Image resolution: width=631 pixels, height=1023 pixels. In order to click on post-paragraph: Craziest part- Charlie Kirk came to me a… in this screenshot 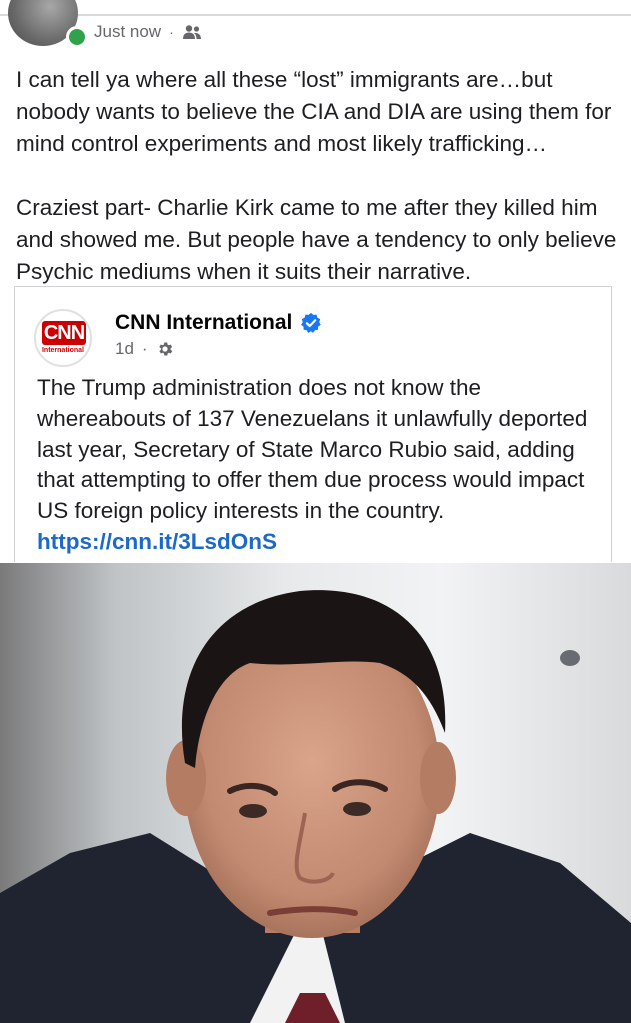, I will do `click(316, 239)`.